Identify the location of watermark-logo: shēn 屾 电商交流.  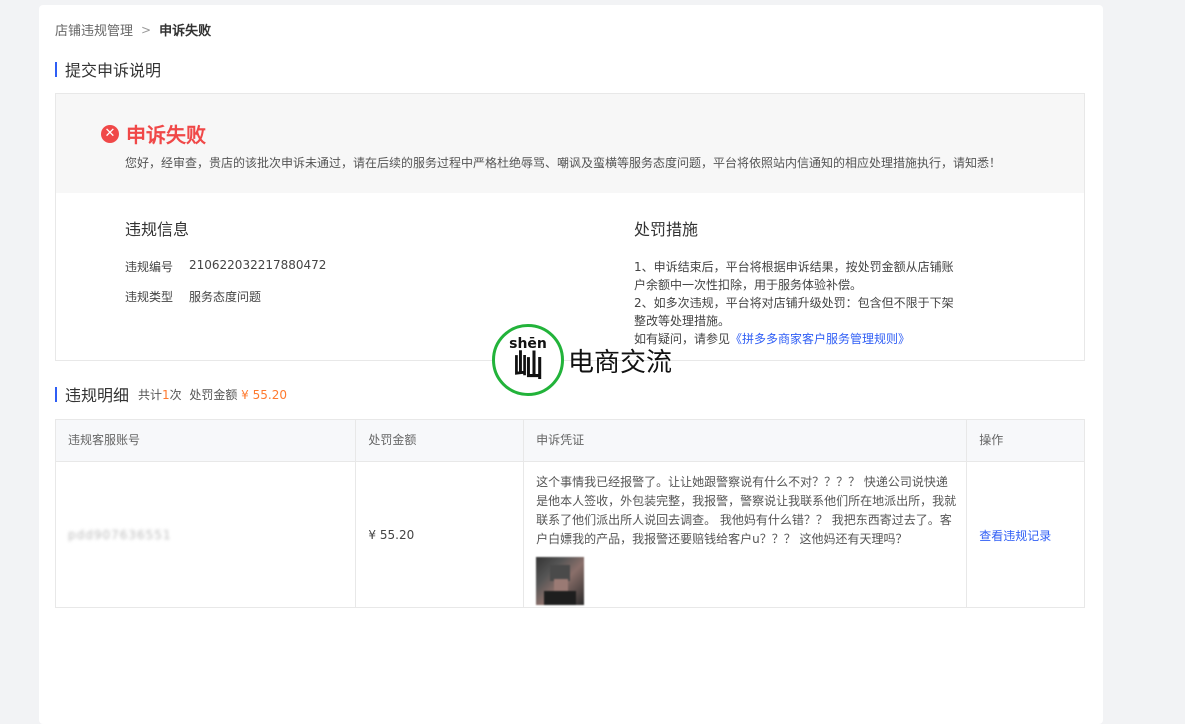
(582, 360).